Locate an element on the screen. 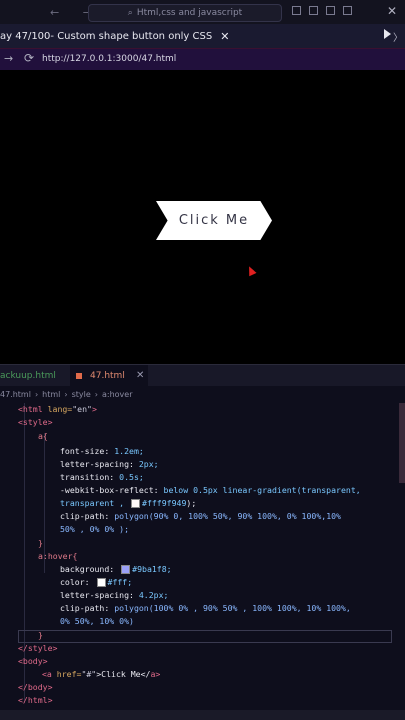  click-me-label: Click Me is located at coordinates (214, 220).